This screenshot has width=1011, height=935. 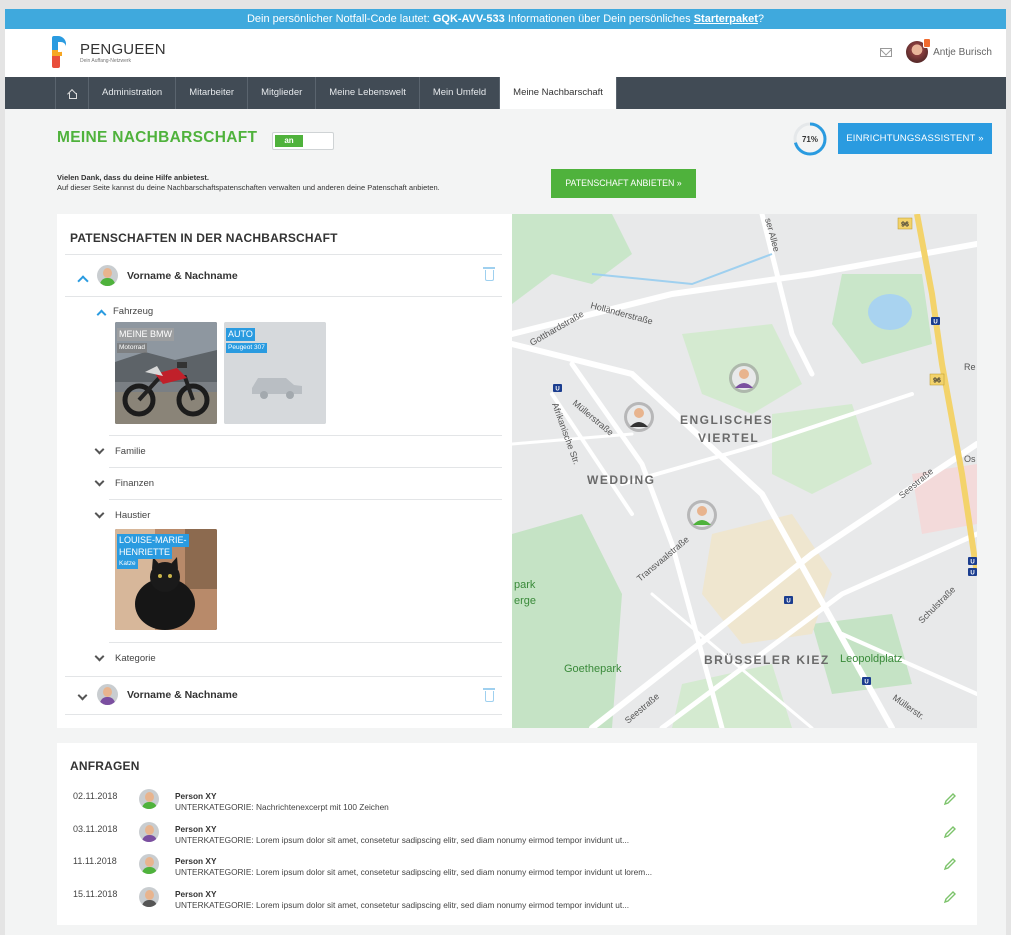 I want to click on person-row-1: Vorname & Nachname, so click(x=279, y=278).